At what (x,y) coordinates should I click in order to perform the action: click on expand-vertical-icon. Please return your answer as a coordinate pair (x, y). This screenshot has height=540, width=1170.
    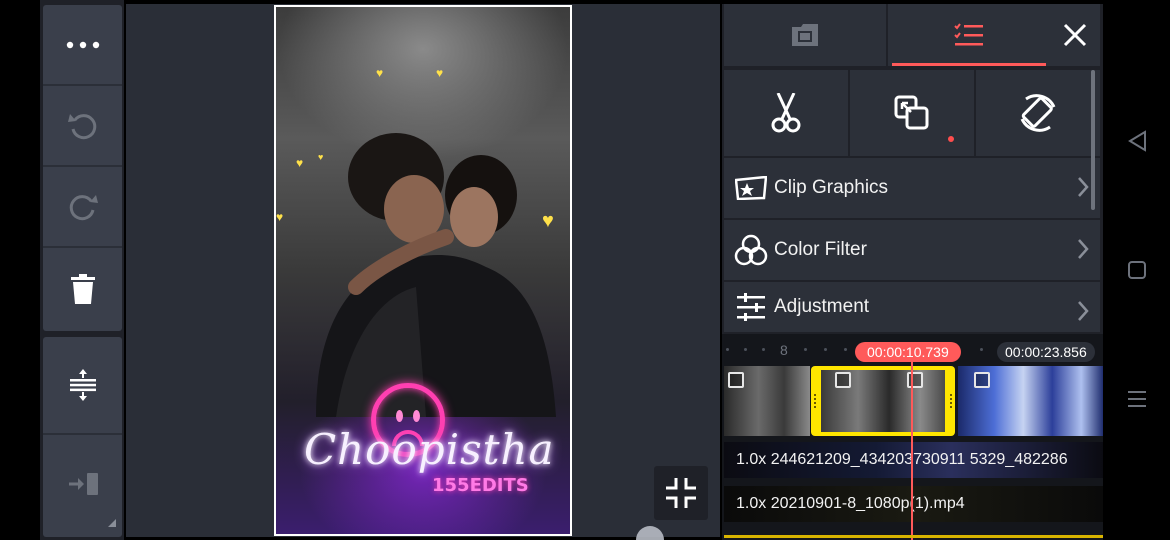
    Looking at the image, I should click on (82, 385).